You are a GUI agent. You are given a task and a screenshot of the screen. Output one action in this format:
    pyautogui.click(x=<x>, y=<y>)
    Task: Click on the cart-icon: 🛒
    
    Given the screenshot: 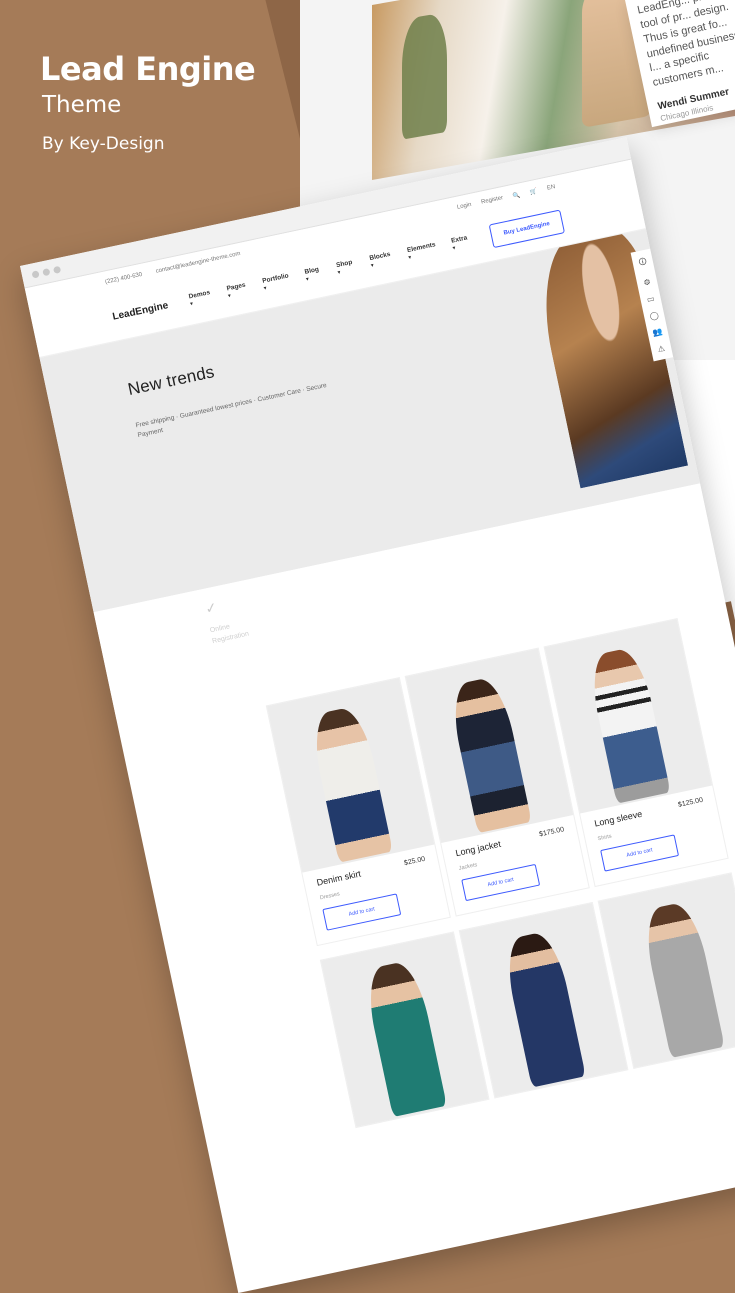 What is the action you would take?
    pyautogui.click(x=533, y=191)
    